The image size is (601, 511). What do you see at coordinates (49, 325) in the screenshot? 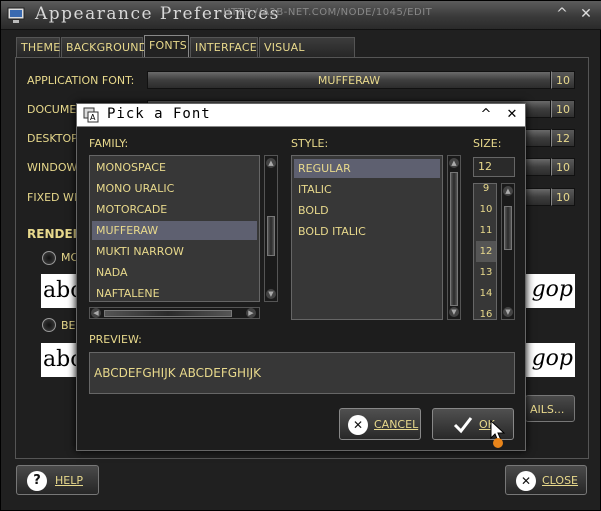
I see `rendering-option-2-radio` at bounding box center [49, 325].